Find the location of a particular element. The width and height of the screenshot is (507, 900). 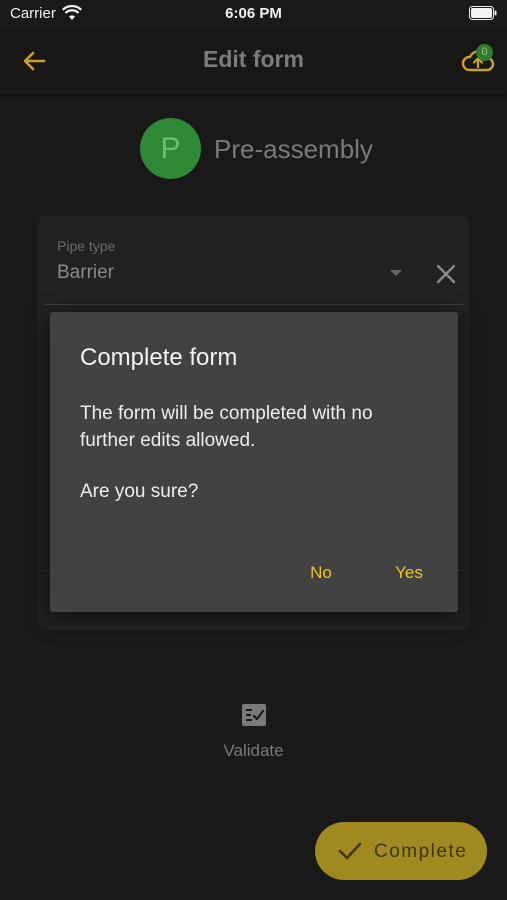

dialog-title: Complete form is located at coordinates (159, 357).